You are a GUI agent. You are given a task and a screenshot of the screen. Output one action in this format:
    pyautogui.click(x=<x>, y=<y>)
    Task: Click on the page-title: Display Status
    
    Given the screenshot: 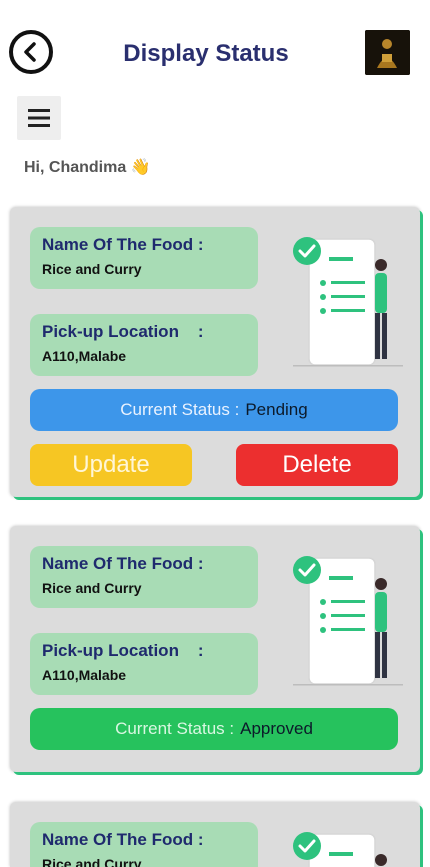 What is the action you would take?
    pyautogui.click(x=206, y=53)
    